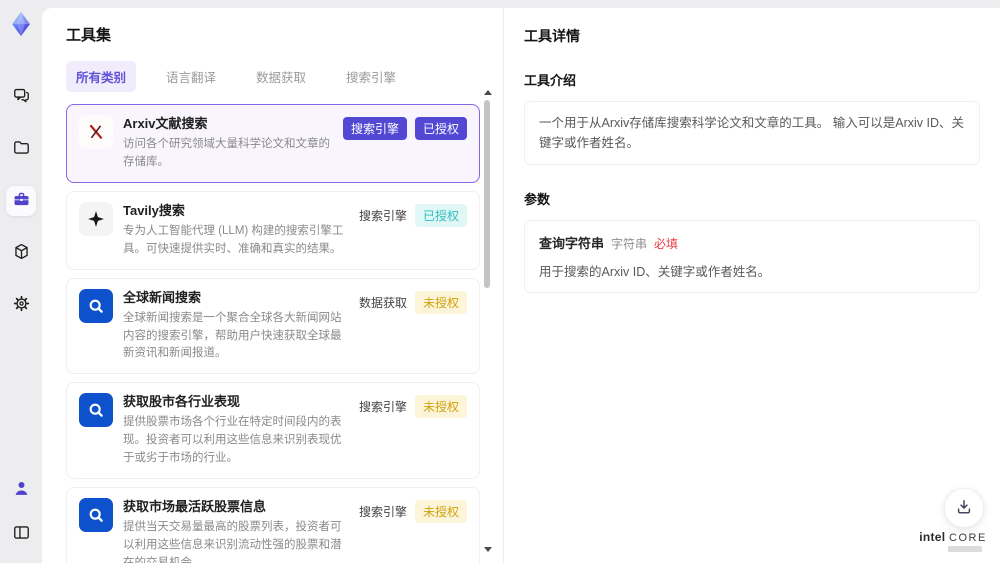 This screenshot has height=563, width=1000. I want to click on scrollbar-thumb, so click(487, 194).